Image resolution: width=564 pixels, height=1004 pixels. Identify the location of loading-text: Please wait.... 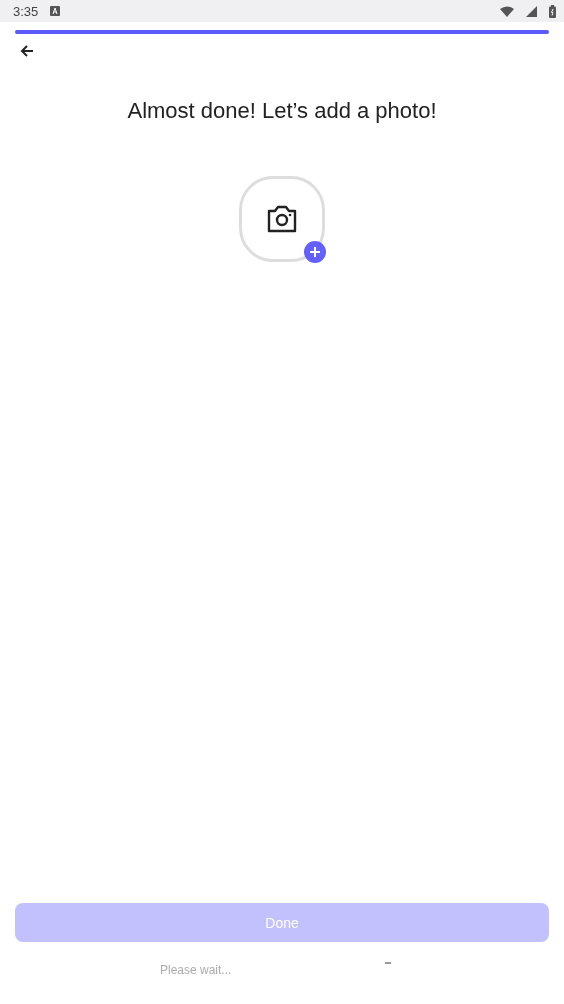
(196, 970).